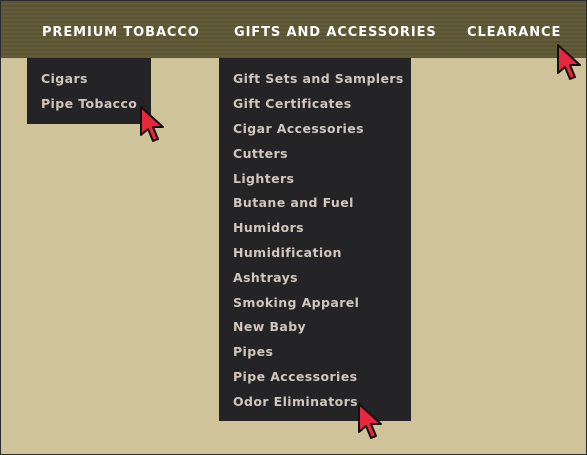 The image size is (587, 455). I want to click on menu-item-ashtrays: Ashtrays, so click(265, 277).